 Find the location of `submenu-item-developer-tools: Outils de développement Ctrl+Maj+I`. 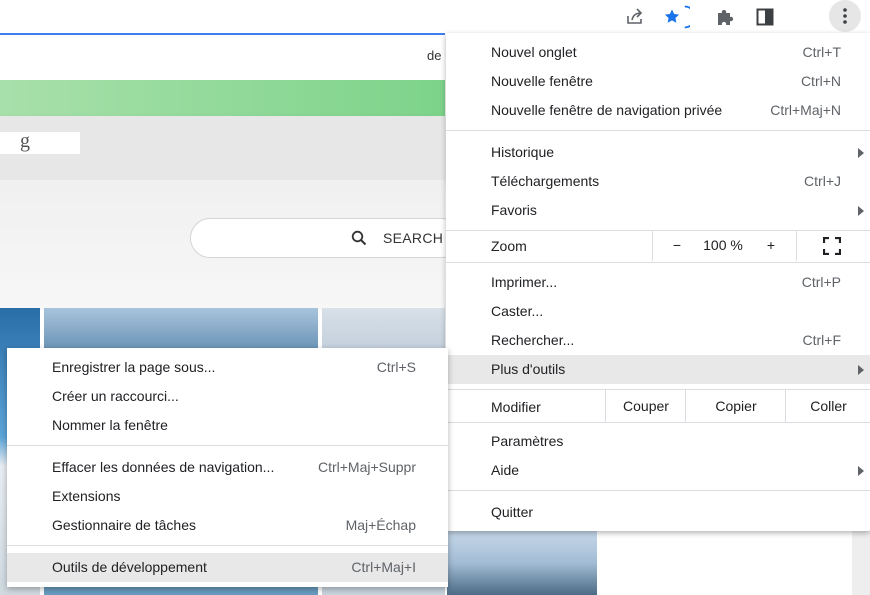

submenu-item-developer-tools: Outils de développement Ctrl+Maj+I is located at coordinates (227, 567).